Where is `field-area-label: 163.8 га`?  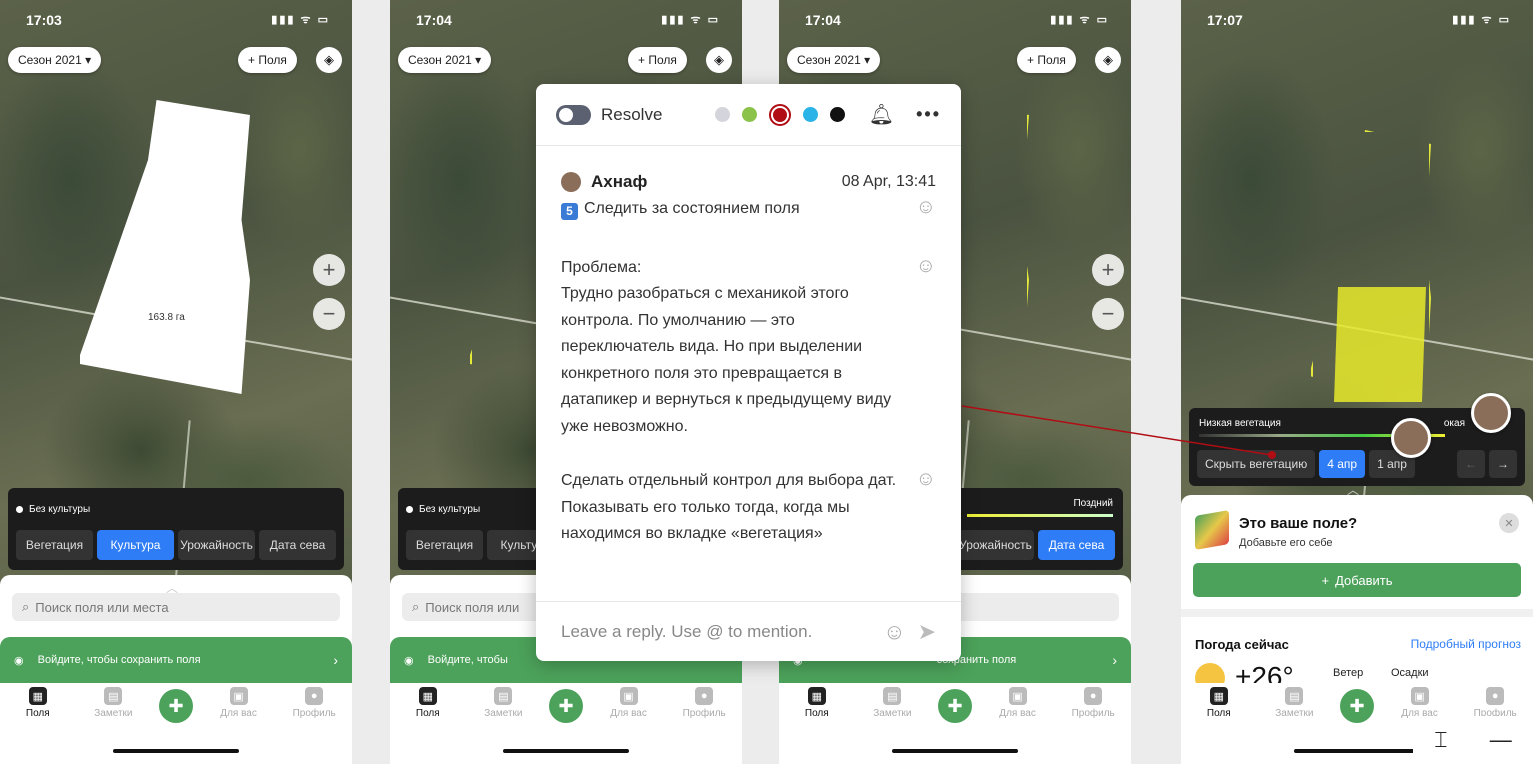
field-area-label: 163.8 га is located at coordinates (166, 317).